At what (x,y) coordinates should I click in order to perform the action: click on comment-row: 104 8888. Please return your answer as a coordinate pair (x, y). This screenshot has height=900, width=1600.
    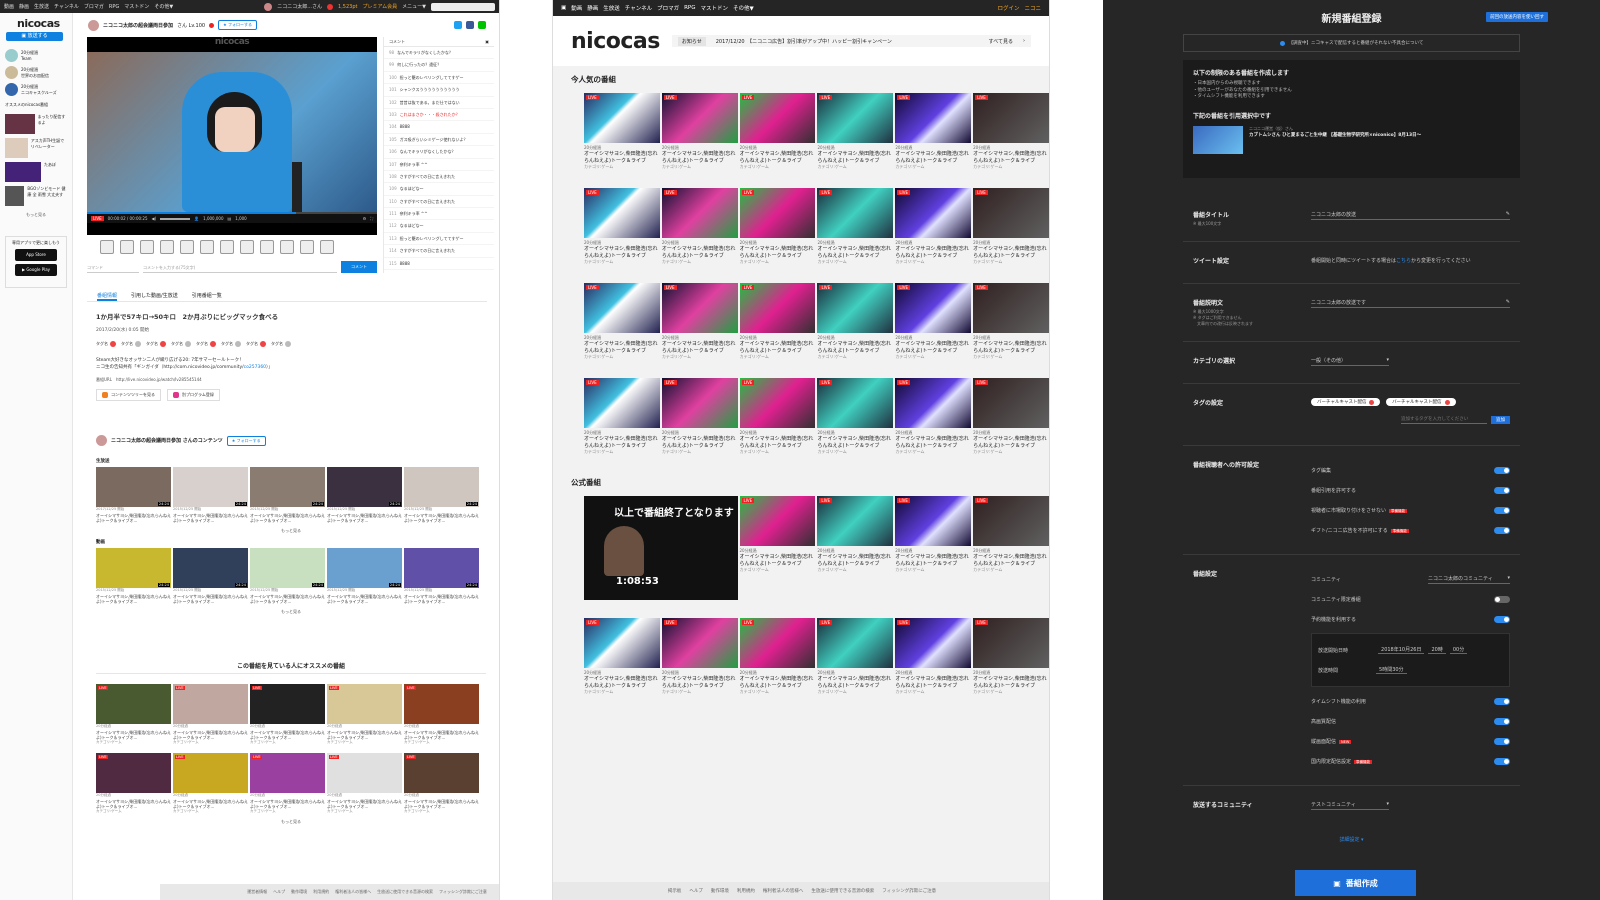
    Looking at the image, I should click on (439, 127).